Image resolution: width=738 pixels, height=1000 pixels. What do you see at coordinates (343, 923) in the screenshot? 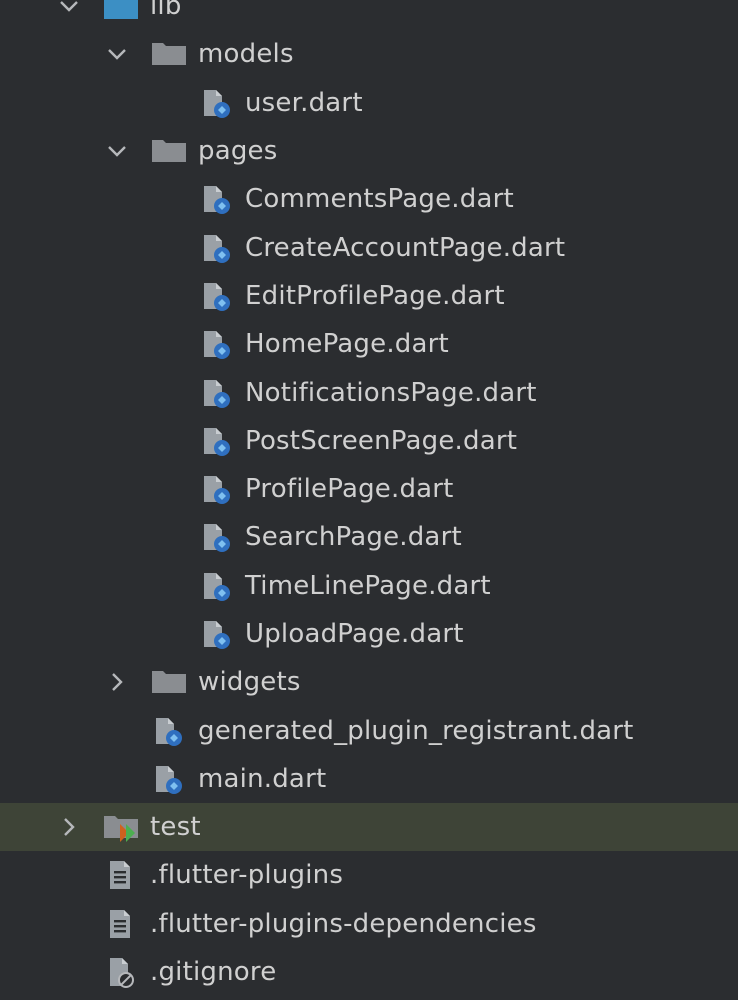
I see `tree-item-label: .flutter-plugins-dependencies` at bounding box center [343, 923].